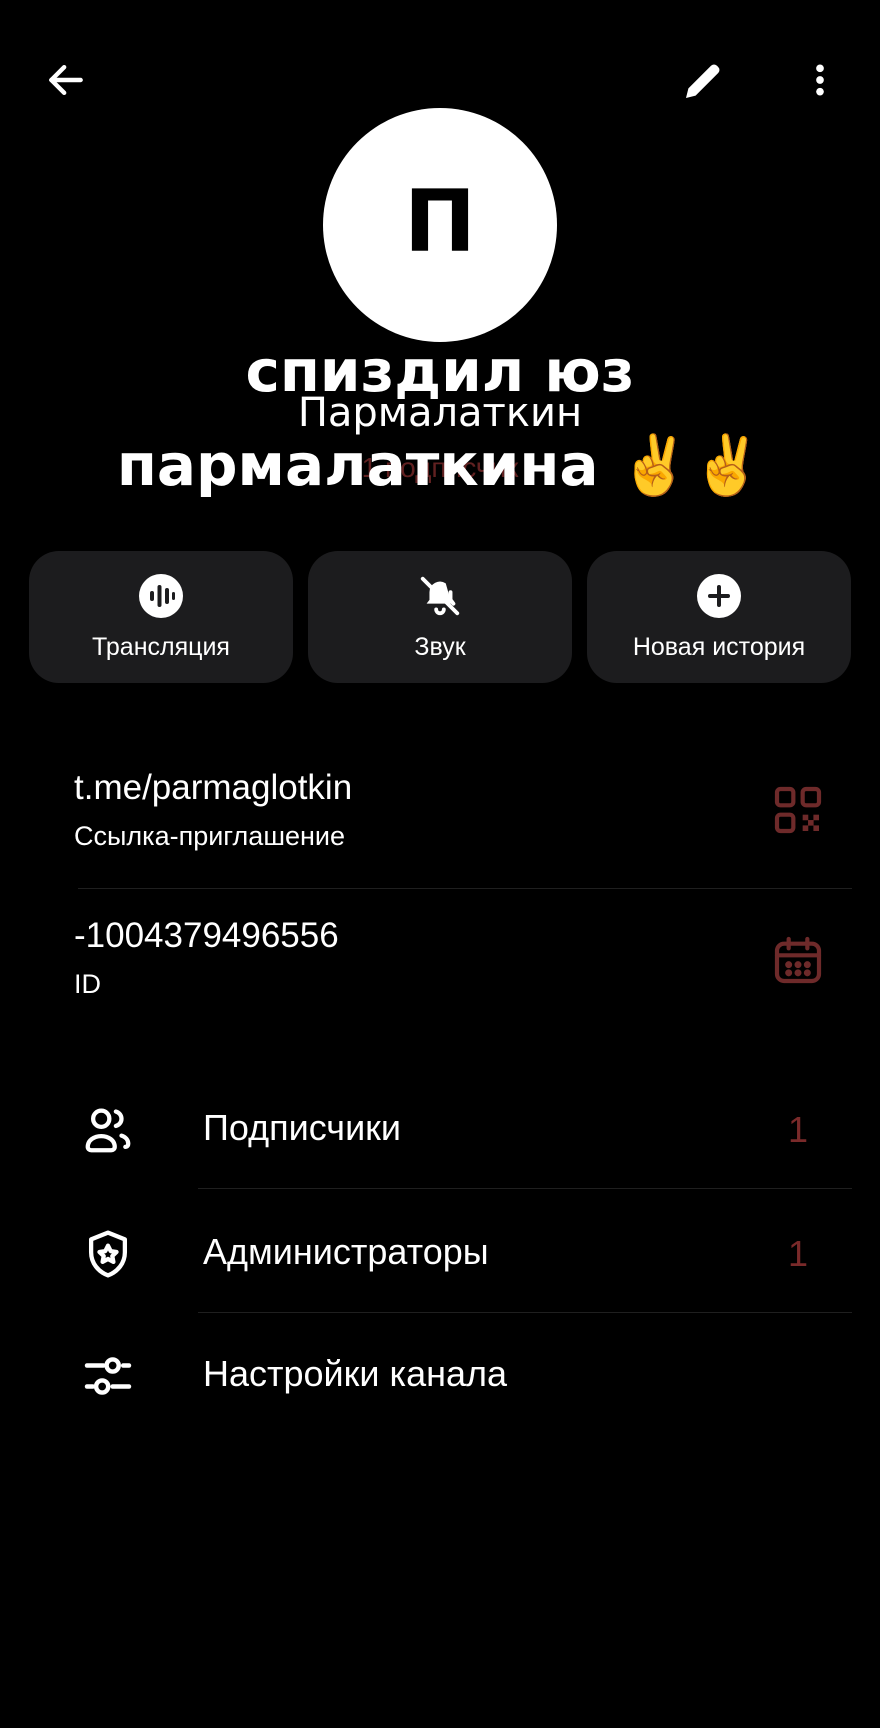 The width and height of the screenshot is (880, 1728). I want to click on broadcast-button: Трансляция, so click(161, 617).